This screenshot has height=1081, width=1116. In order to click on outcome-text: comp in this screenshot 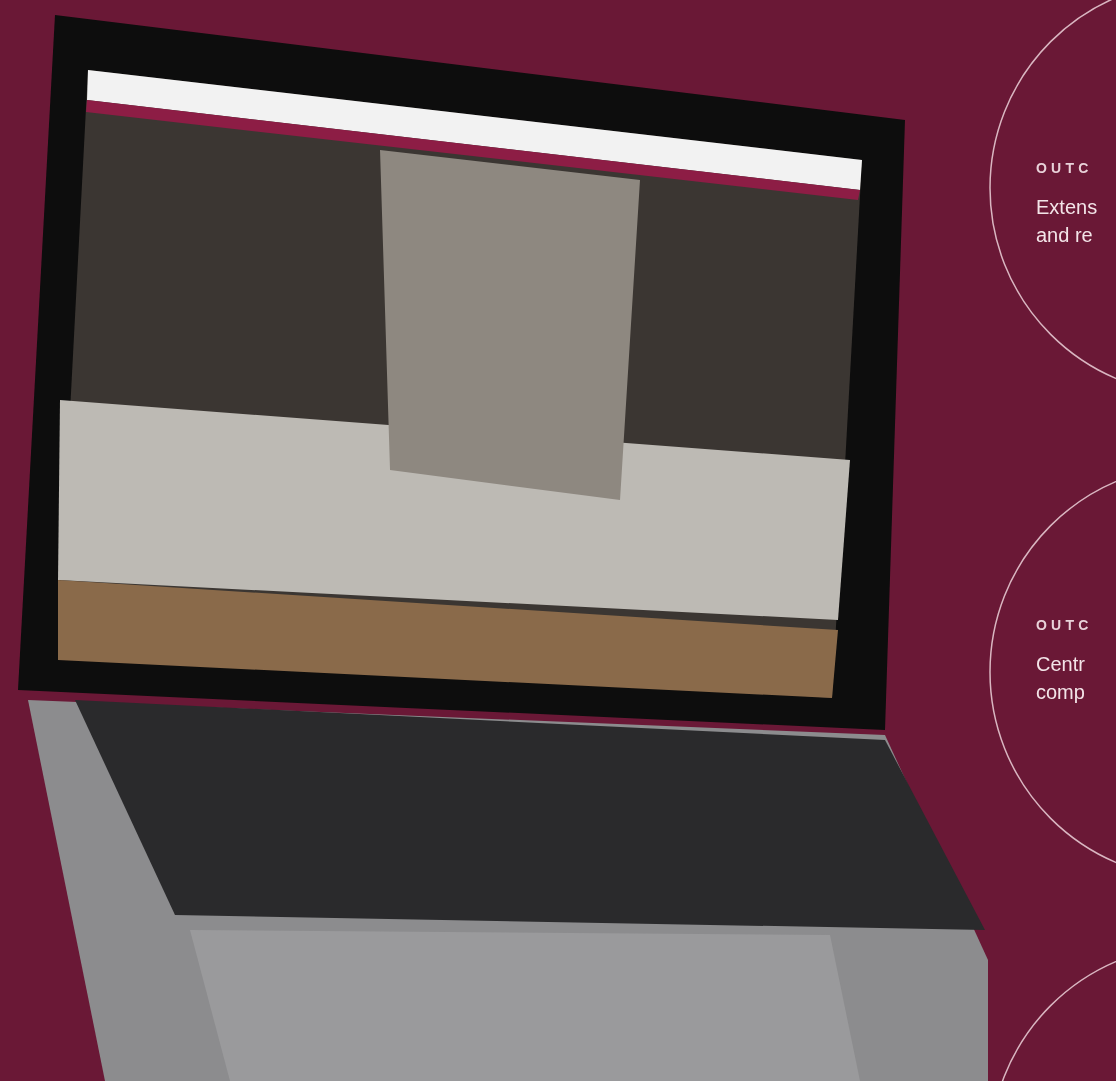, I will do `click(1061, 692)`.